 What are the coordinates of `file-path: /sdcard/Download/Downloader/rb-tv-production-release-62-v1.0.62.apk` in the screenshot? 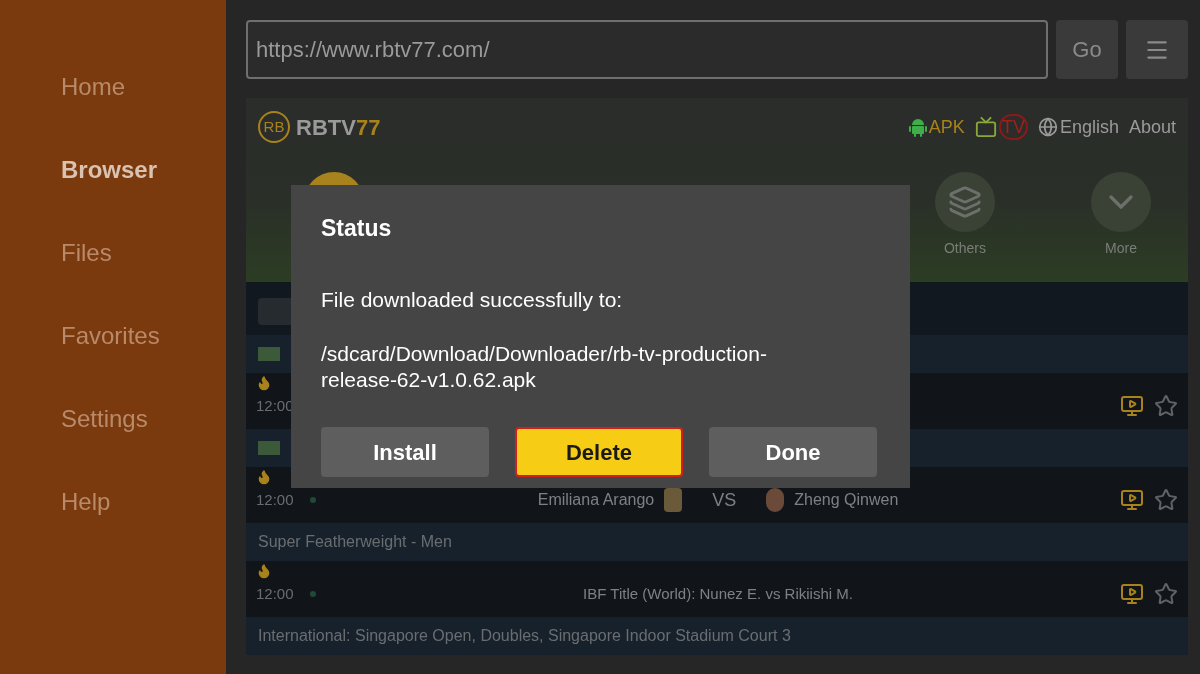 It's located at (544, 367).